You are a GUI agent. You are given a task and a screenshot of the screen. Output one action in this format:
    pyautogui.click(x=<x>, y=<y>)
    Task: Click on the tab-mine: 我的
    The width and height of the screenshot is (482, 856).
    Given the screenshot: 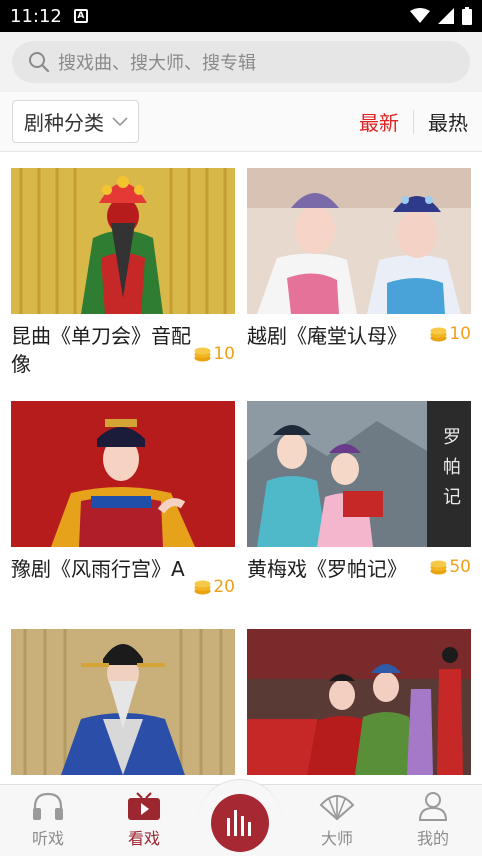 What is the action you would take?
    pyautogui.click(x=433, y=820)
    